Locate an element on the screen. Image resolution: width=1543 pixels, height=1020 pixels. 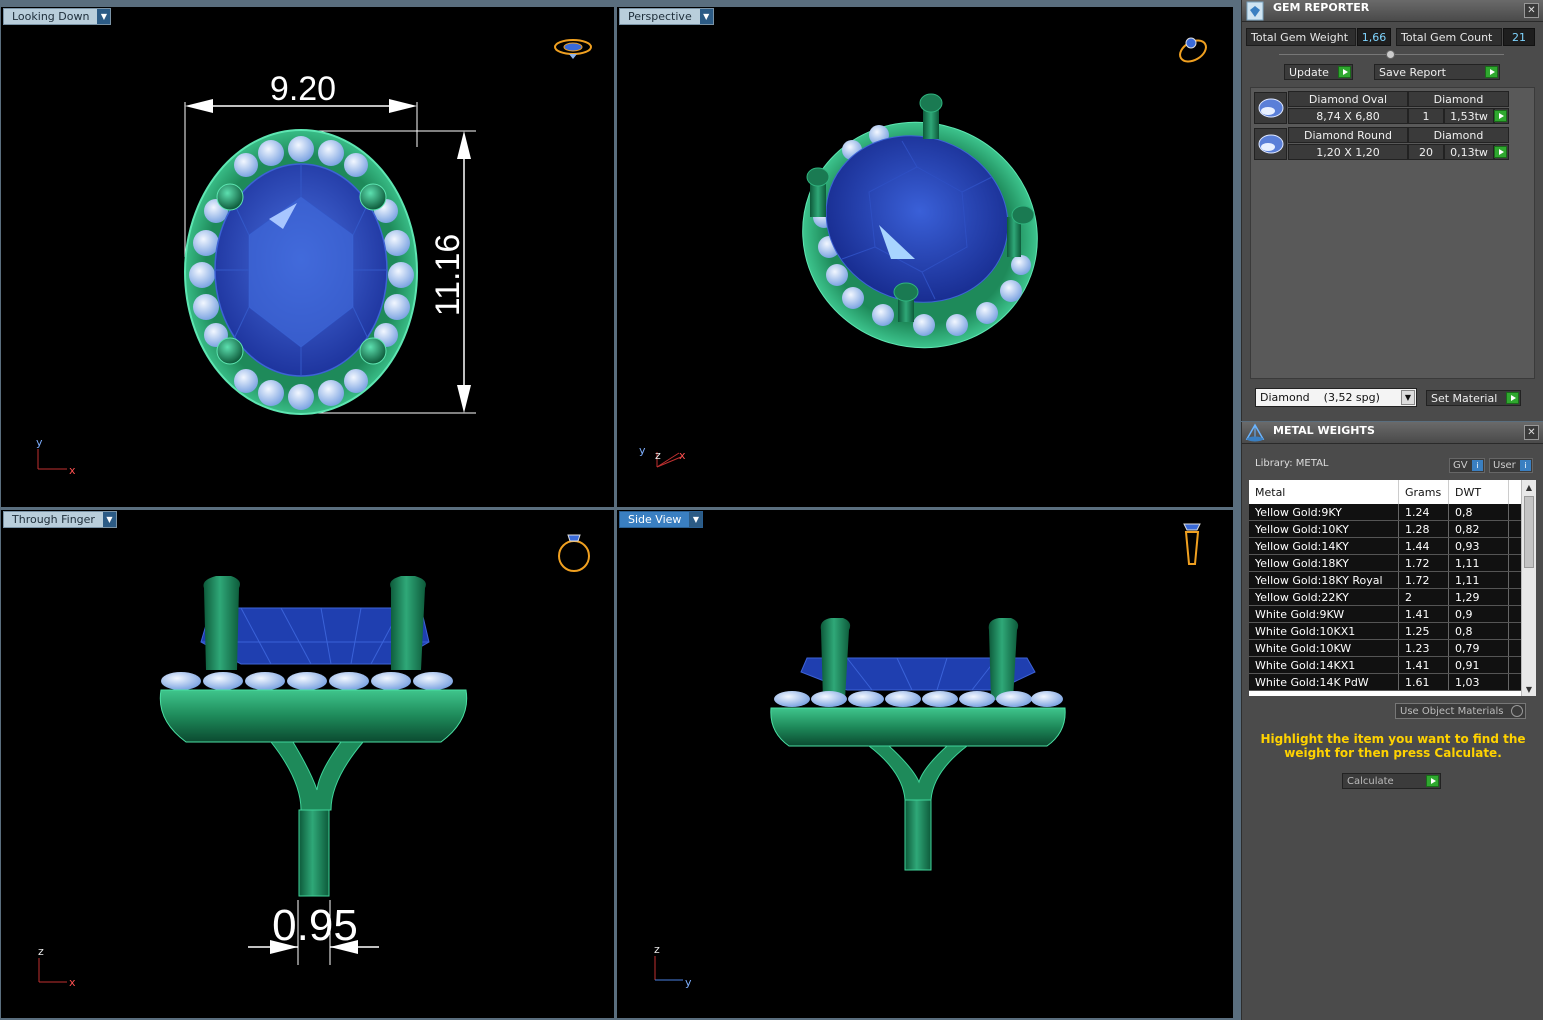
table-row: Yellow Gold:18KY Royal 1.72 1,11 is located at coordinates (1385, 580).